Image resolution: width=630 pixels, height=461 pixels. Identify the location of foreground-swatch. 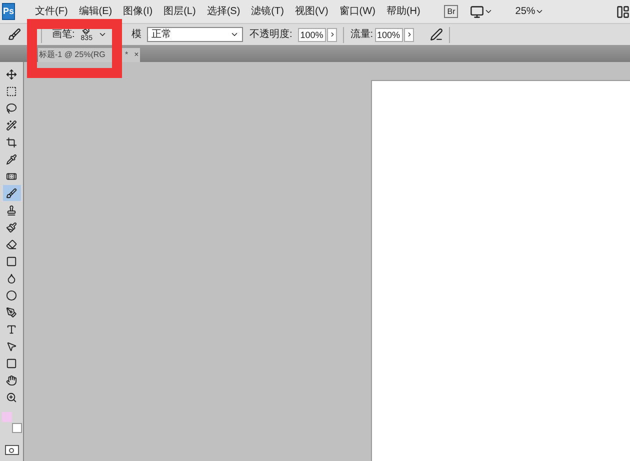
(7, 417).